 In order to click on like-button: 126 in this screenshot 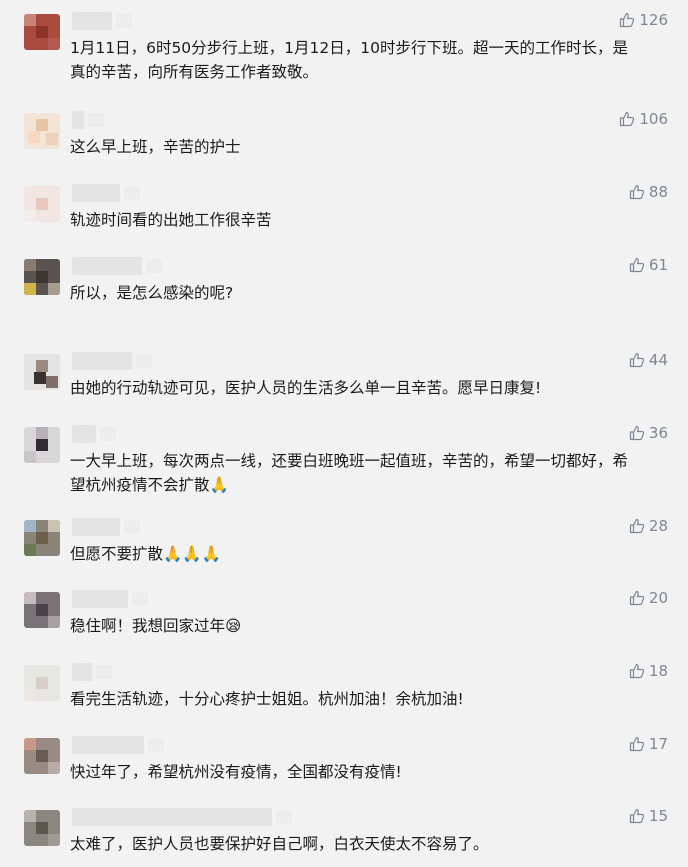, I will do `click(643, 20)`.